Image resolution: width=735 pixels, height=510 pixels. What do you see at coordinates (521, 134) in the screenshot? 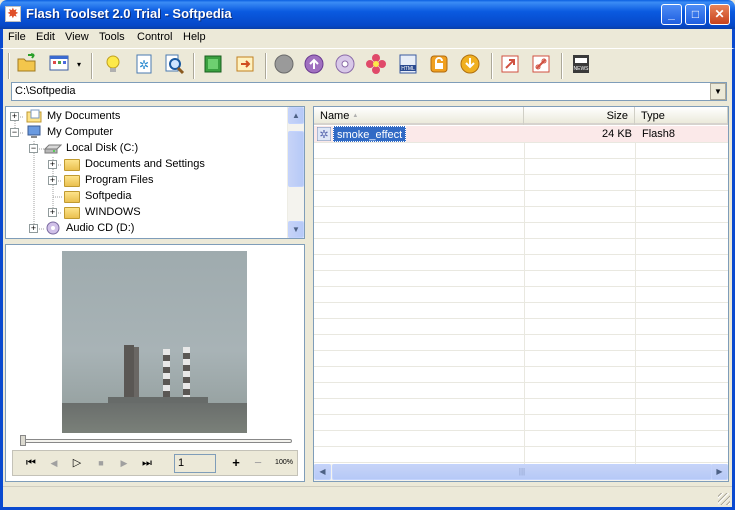
I see `table-row: ✲ smoke_effect 24 KB Flash8` at bounding box center [521, 134].